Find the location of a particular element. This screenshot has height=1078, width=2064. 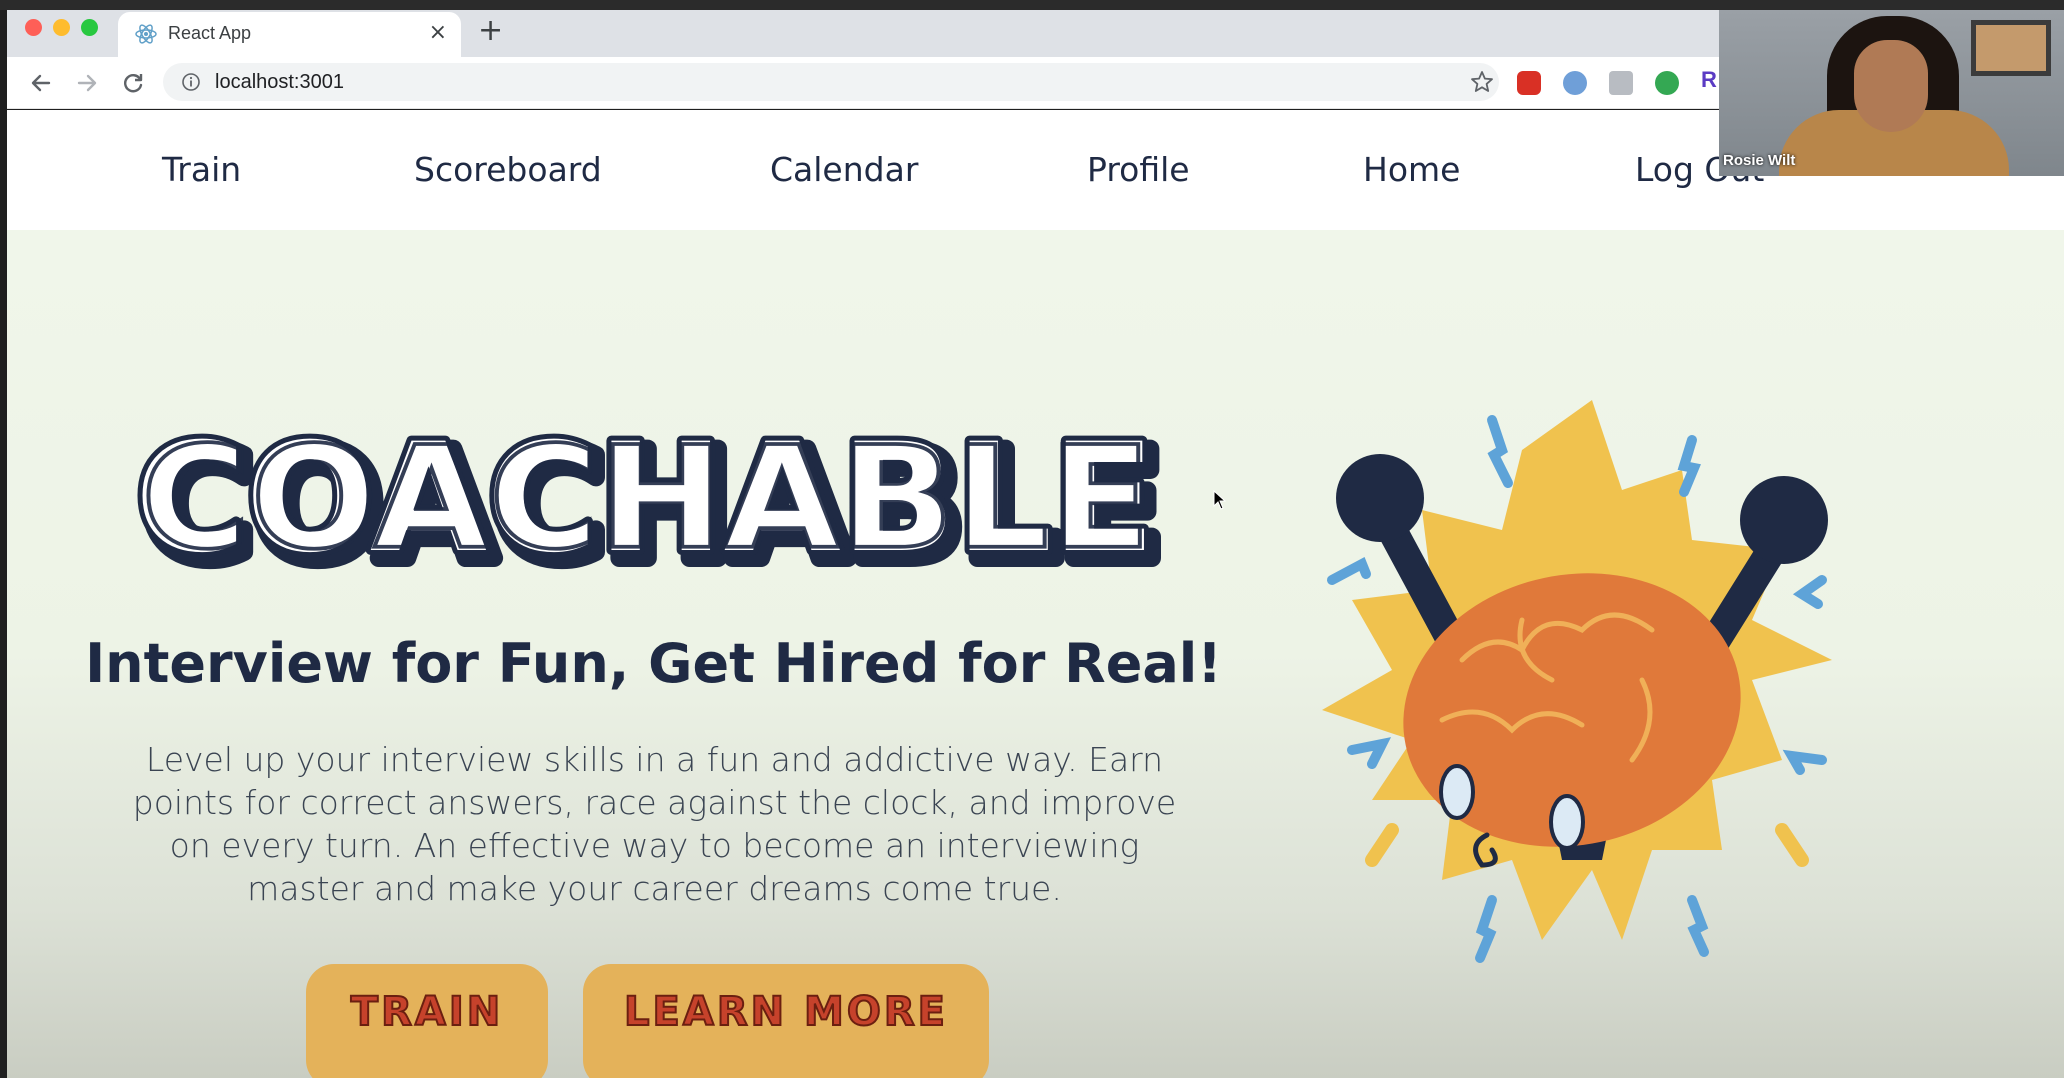

learn-more-button: LEARN MORE is located at coordinates (786, 1021).